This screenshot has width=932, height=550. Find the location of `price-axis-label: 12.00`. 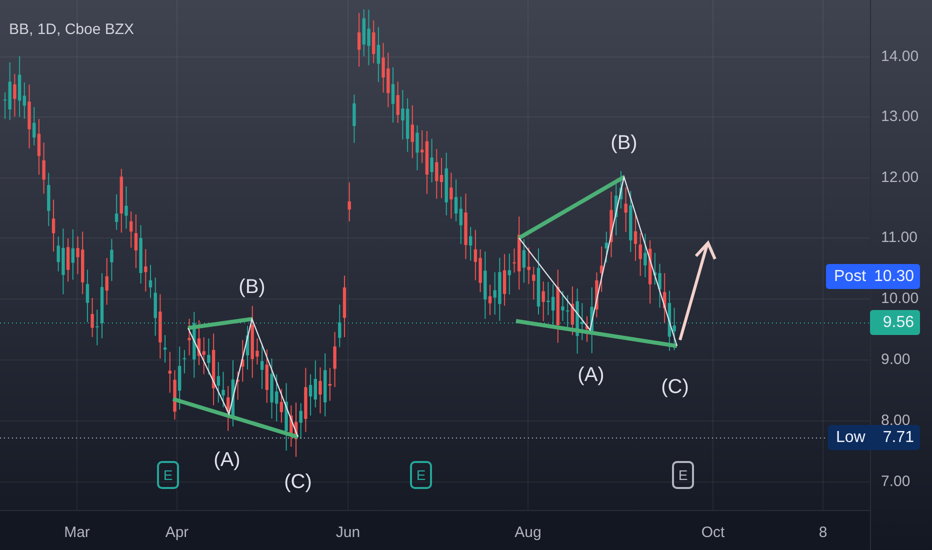

price-axis-label: 12.00 is located at coordinates (900, 178).